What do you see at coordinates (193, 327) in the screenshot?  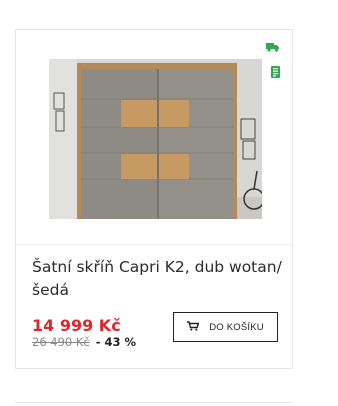 I see `cart-icon` at bounding box center [193, 327].